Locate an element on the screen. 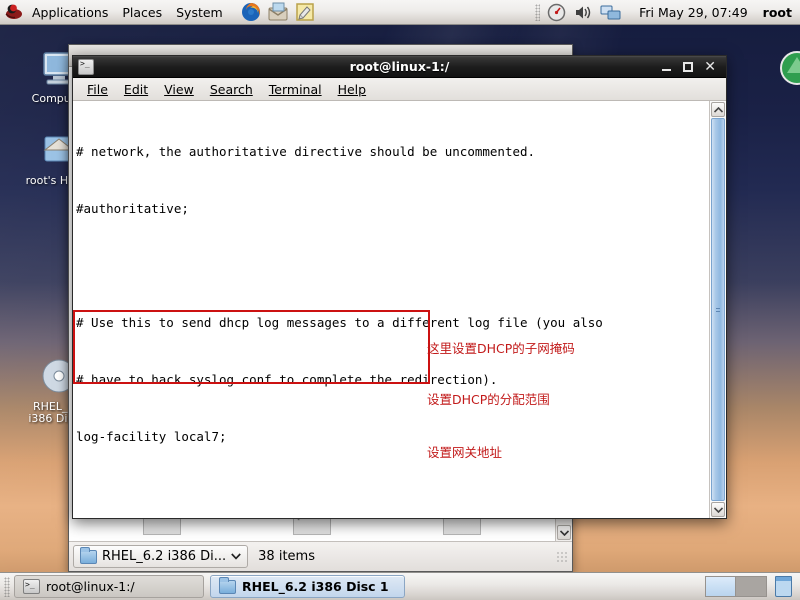 This screenshot has height=600, width=800. window-title: root@linux-1:/ is located at coordinates (399, 66).